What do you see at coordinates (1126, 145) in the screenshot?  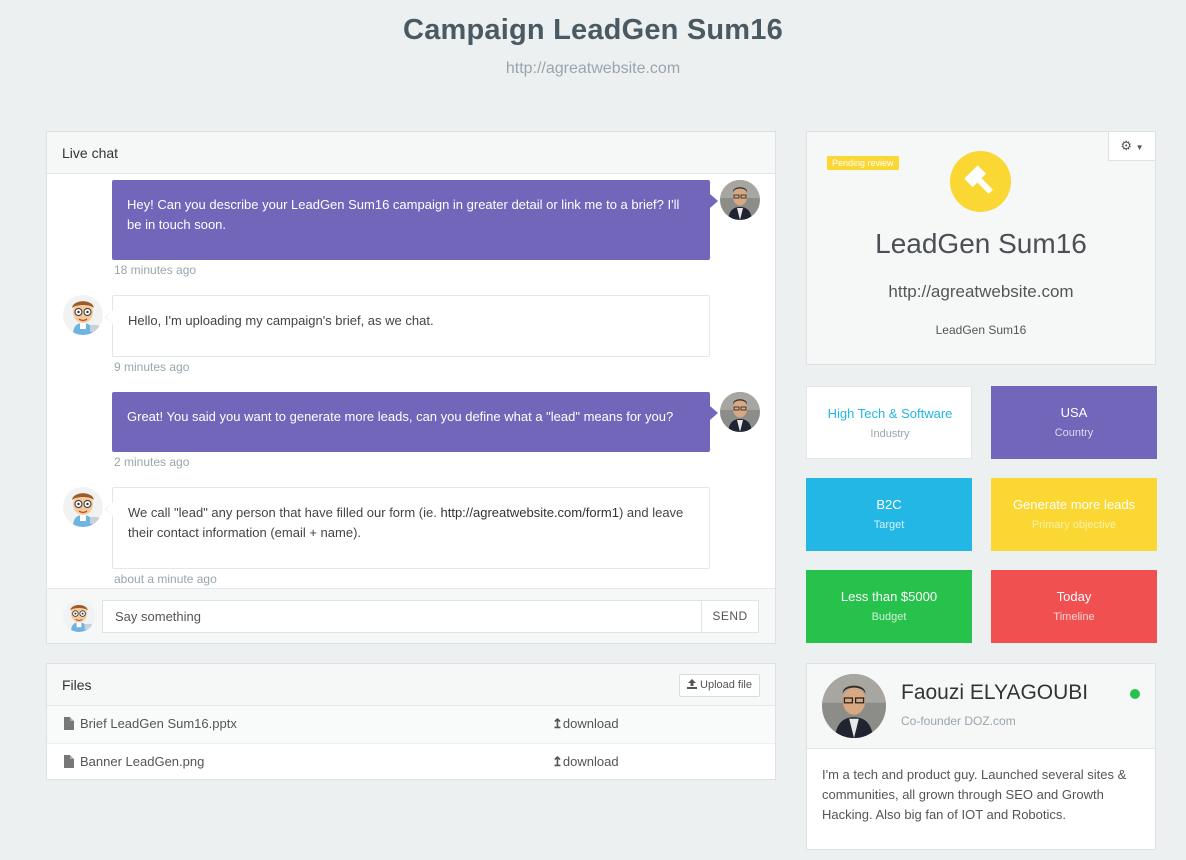 I see `gear-icon: ⚙` at bounding box center [1126, 145].